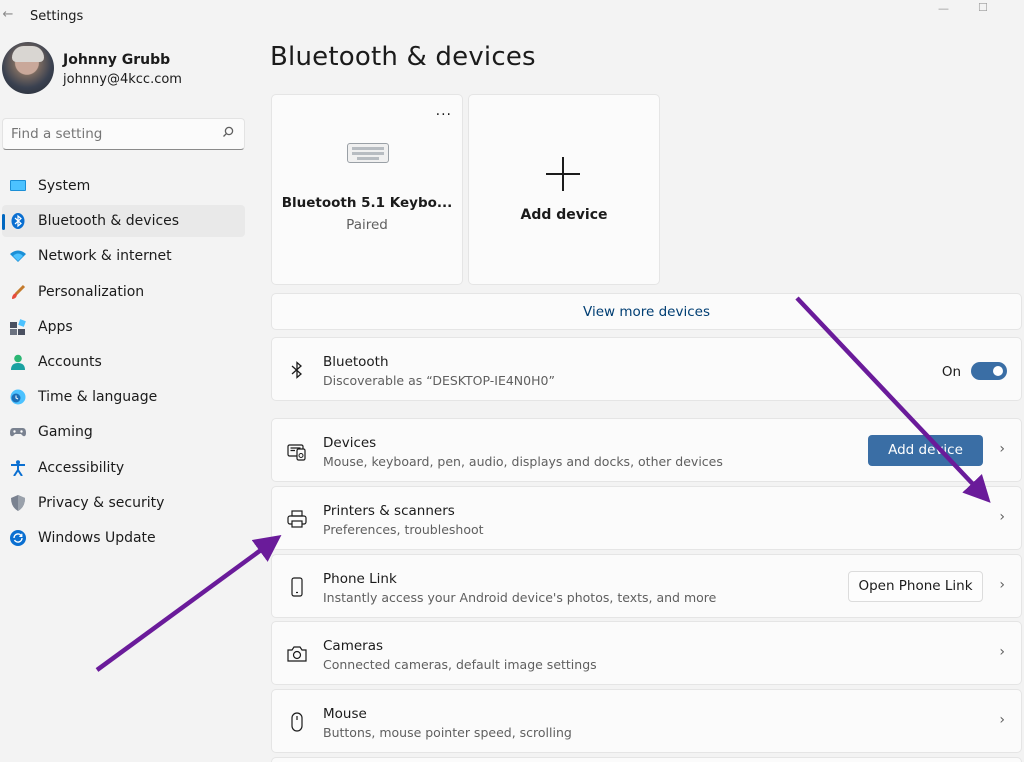  I want to click on mouse-title: Mouse, so click(345, 714).